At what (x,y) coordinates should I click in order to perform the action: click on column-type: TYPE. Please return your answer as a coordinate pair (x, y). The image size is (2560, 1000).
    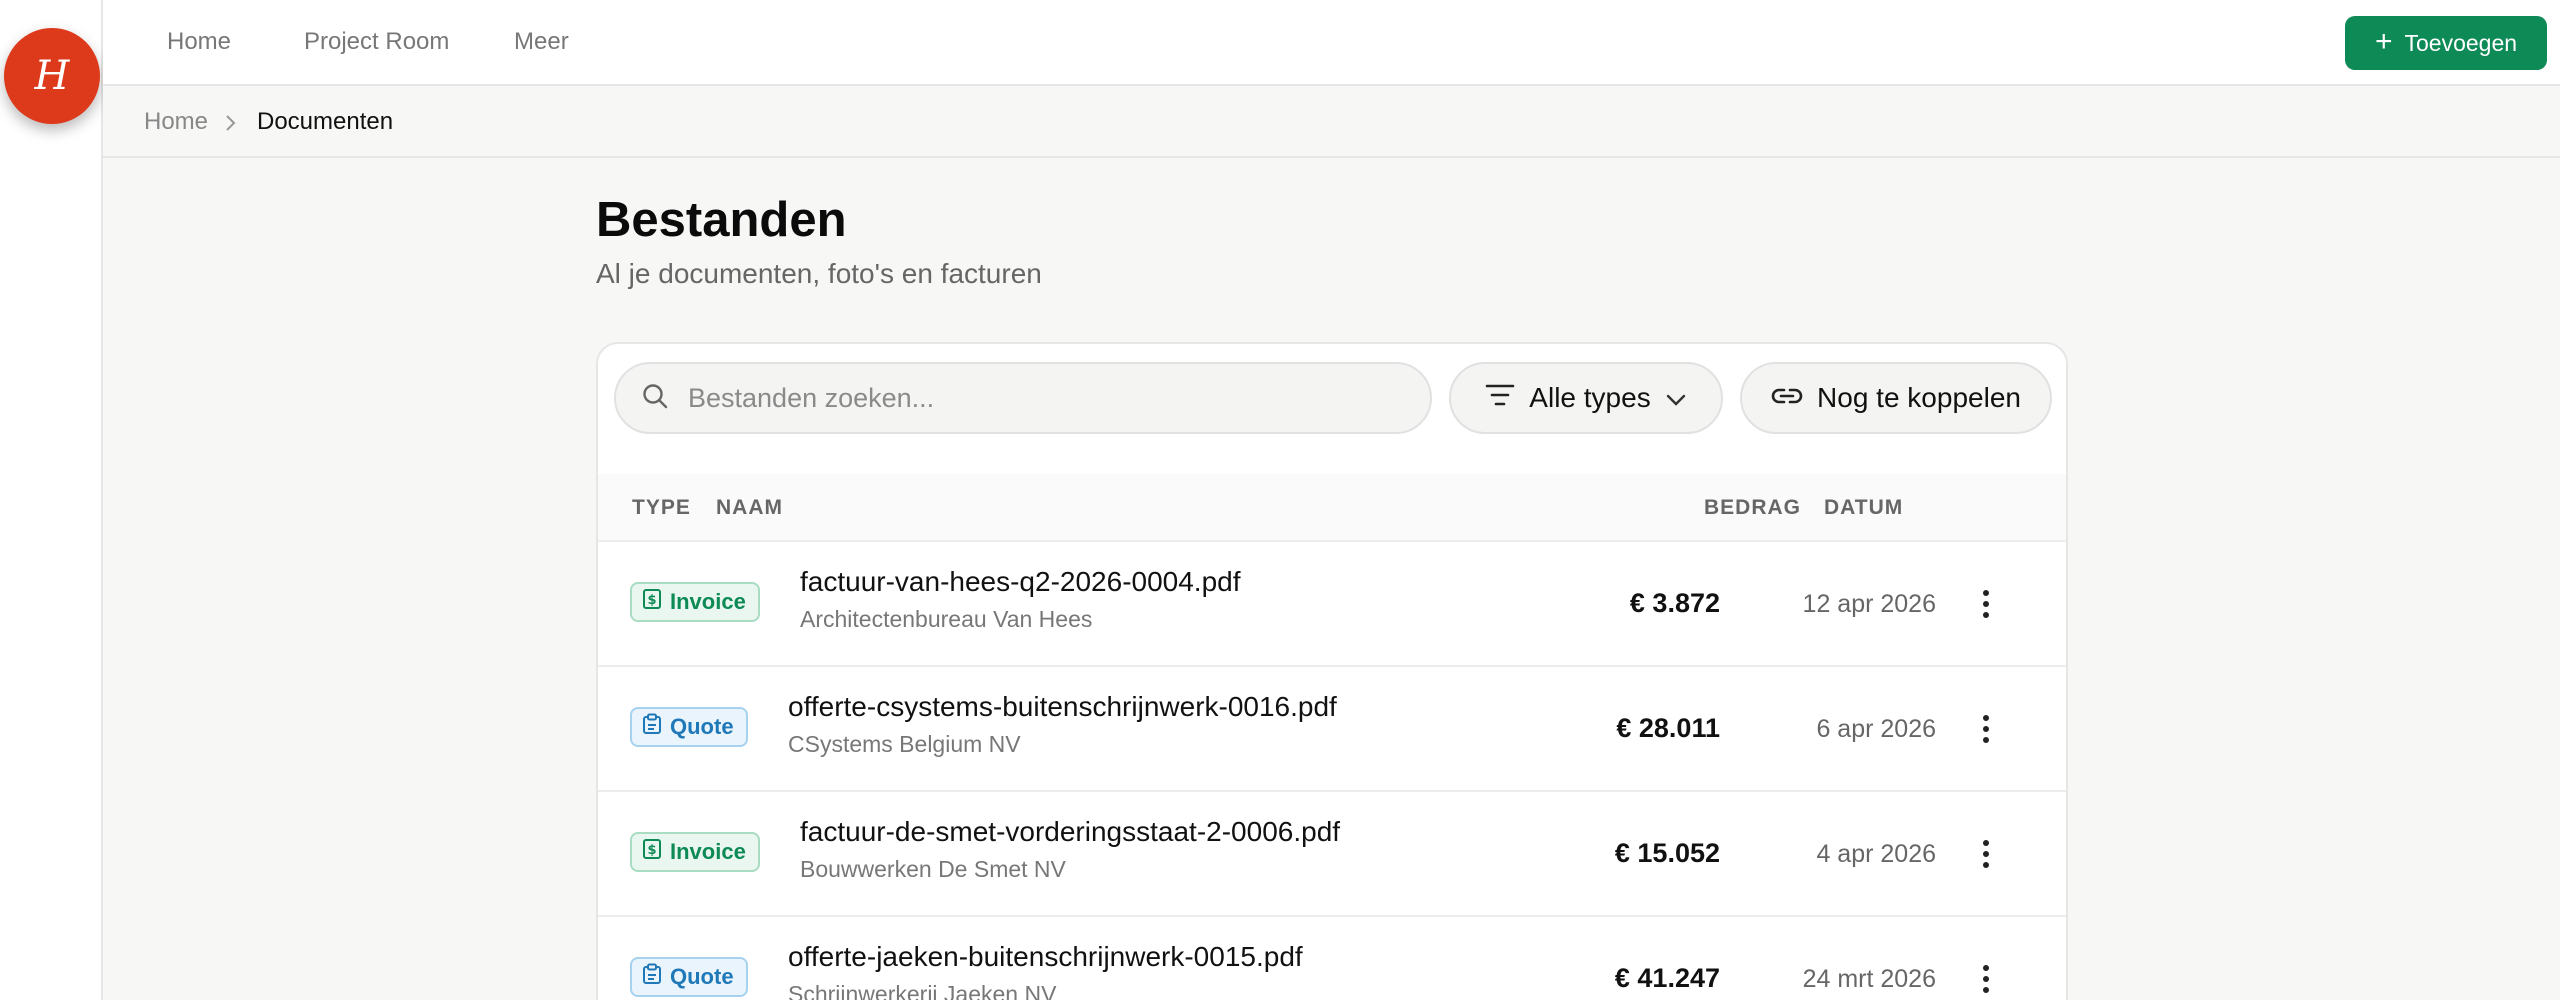
    Looking at the image, I should click on (661, 508).